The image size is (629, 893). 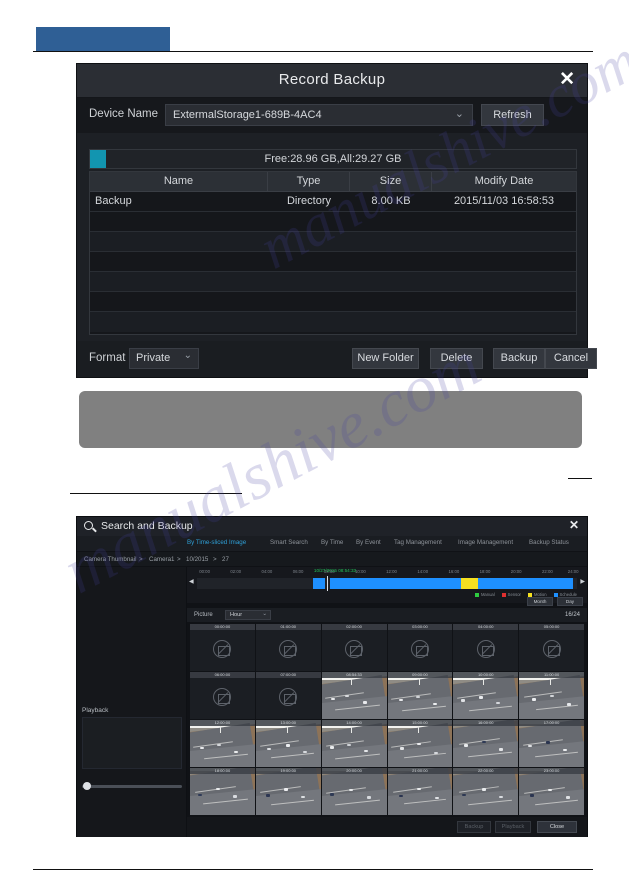 I want to click on thumbnail-cell: 12:00:00, so click(x=222, y=743).